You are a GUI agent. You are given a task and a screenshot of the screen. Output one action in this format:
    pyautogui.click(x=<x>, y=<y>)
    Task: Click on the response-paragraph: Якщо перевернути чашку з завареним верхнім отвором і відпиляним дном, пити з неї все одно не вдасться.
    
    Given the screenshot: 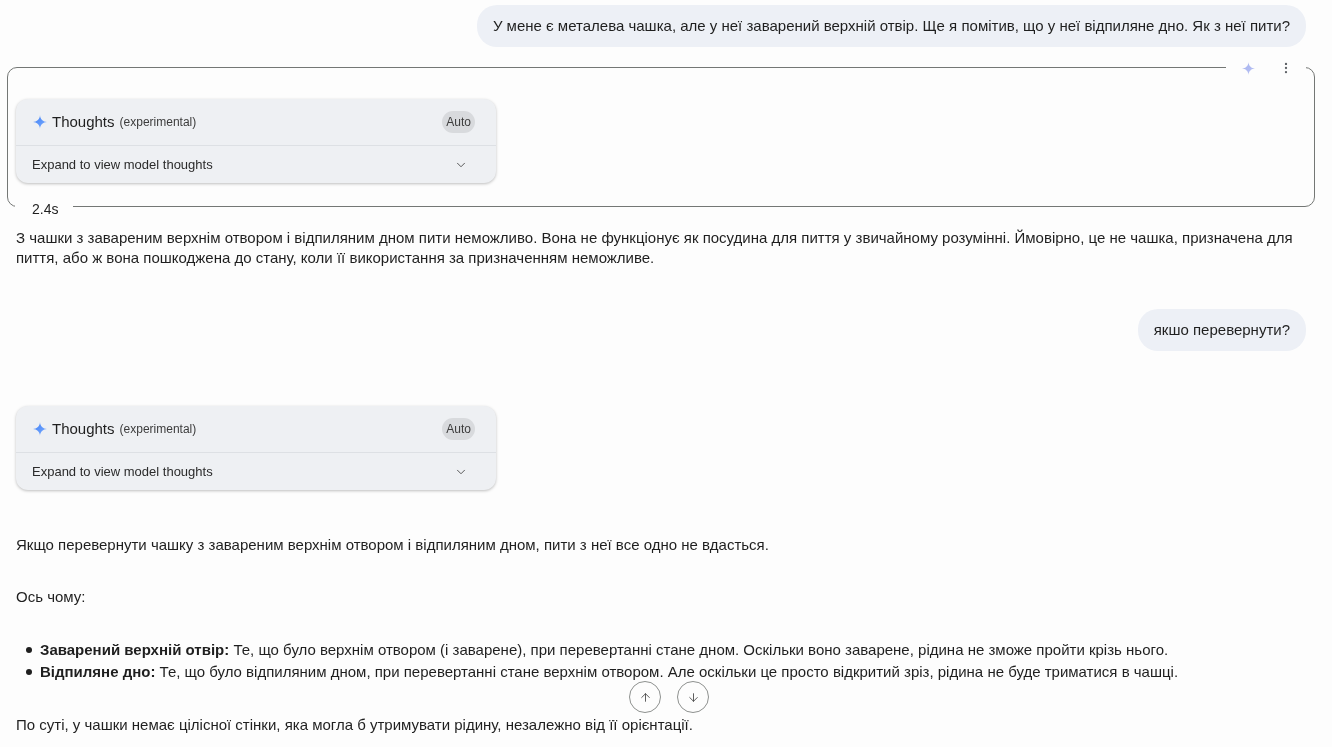 What is the action you would take?
    pyautogui.click(x=393, y=545)
    